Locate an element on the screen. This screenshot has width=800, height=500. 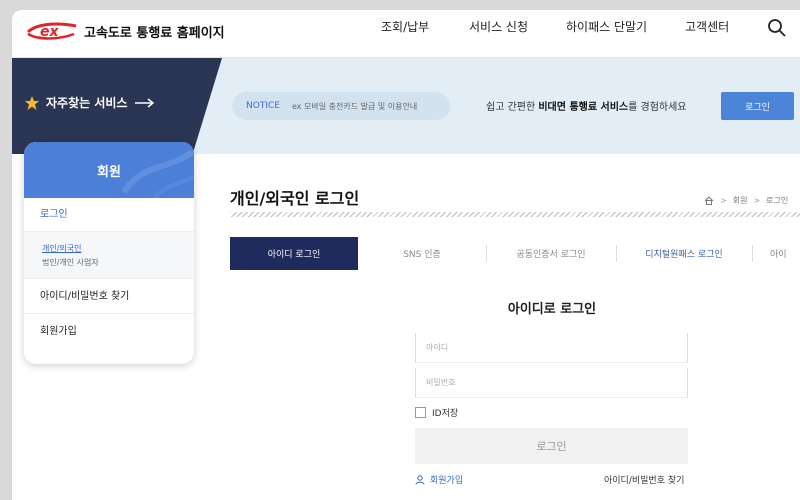
sidebar-sub-personal: 개인/외국인 is located at coordinates (109, 249).